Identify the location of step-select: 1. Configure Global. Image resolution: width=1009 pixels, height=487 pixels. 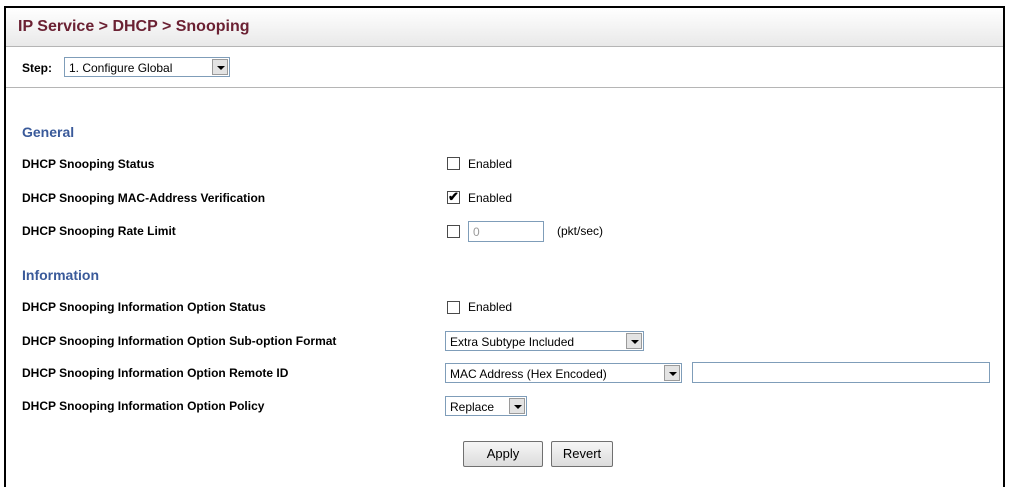
(147, 67).